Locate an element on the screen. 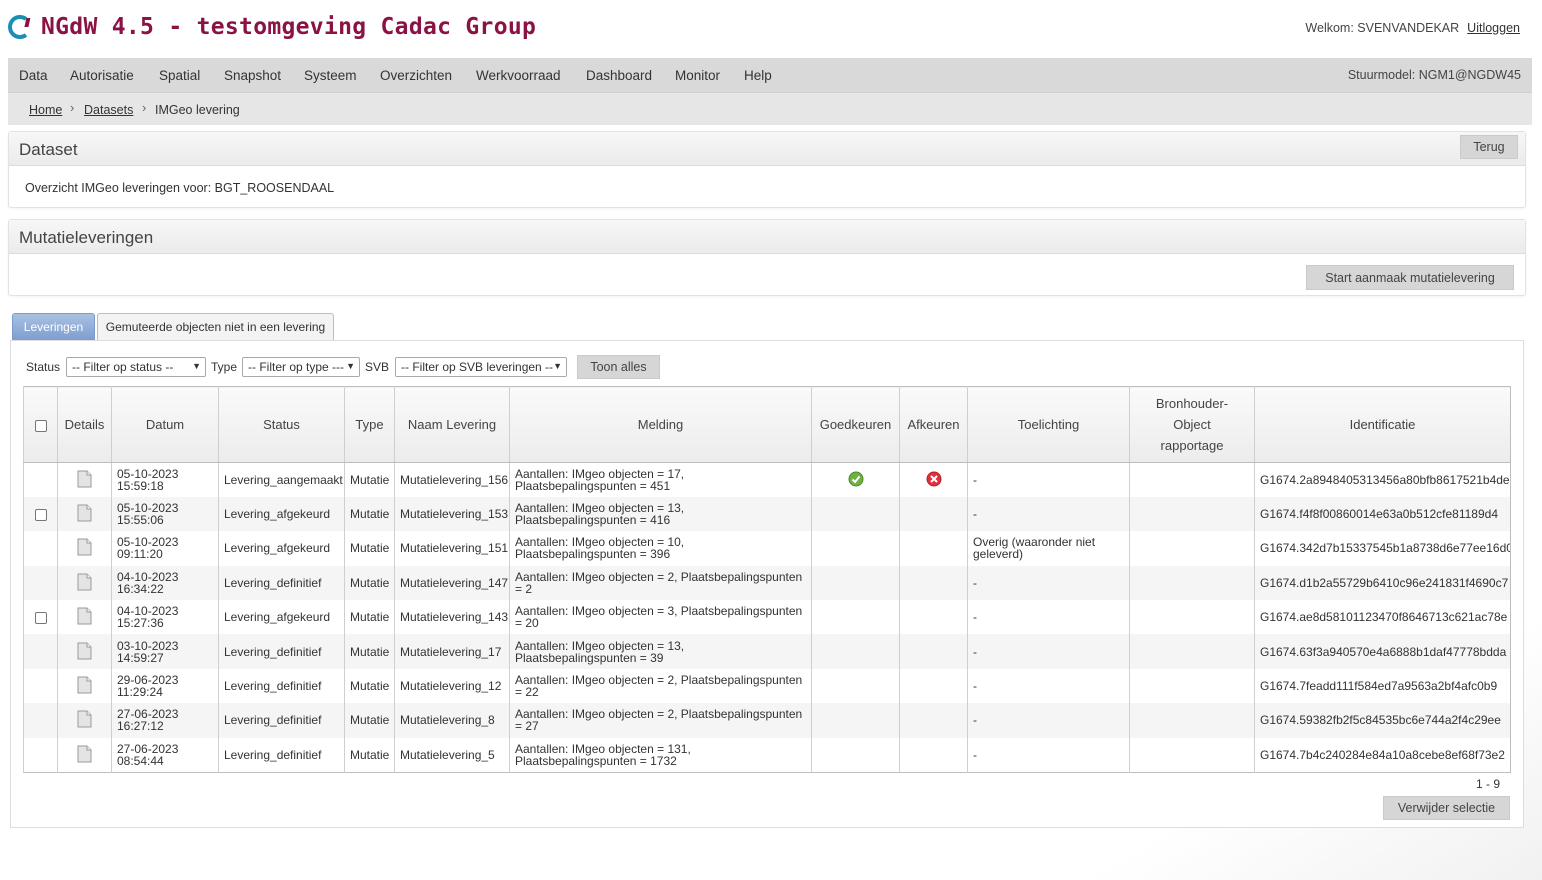 This screenshot has width=1542, height=880. menu-item-help: Help is located at coordinates (758, 75).